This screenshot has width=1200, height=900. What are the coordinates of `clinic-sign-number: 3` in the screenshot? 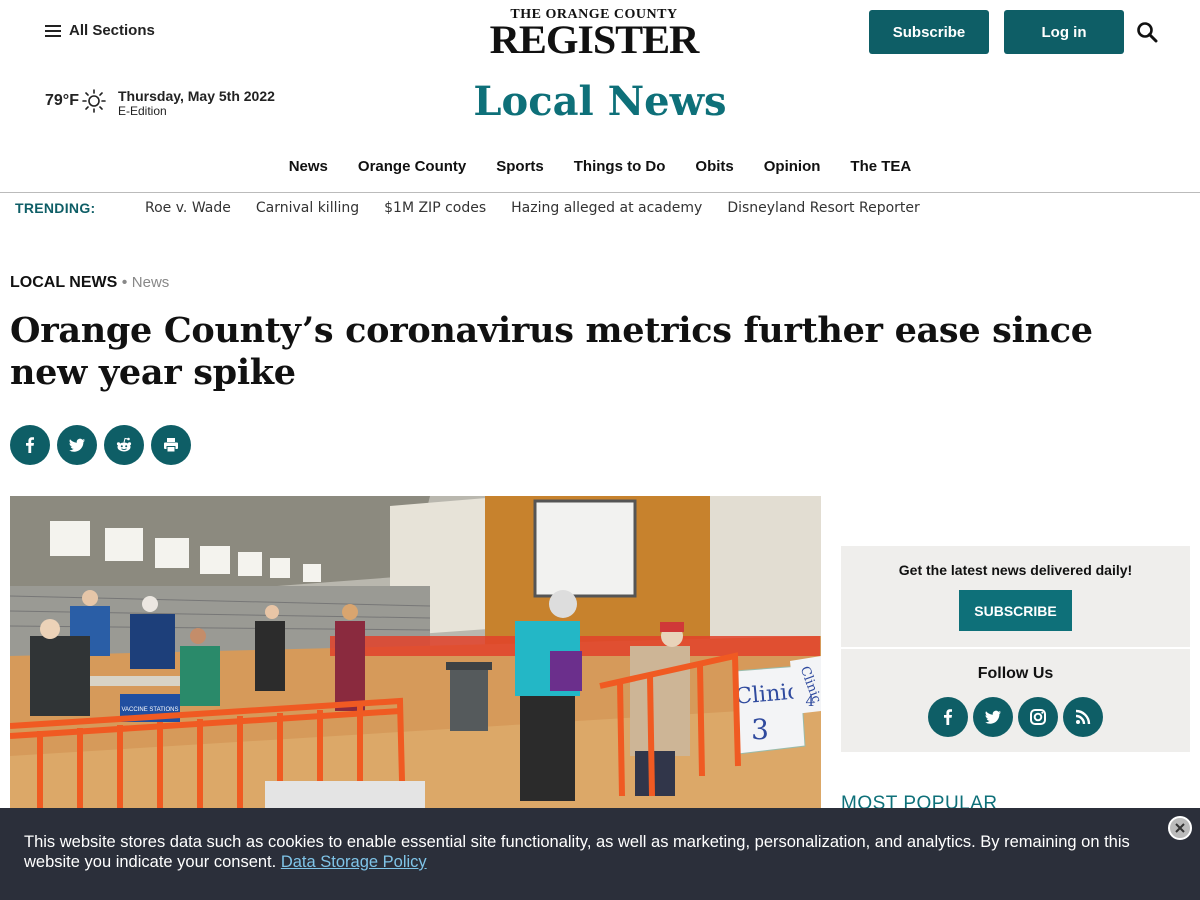 It's located at (760, 729).